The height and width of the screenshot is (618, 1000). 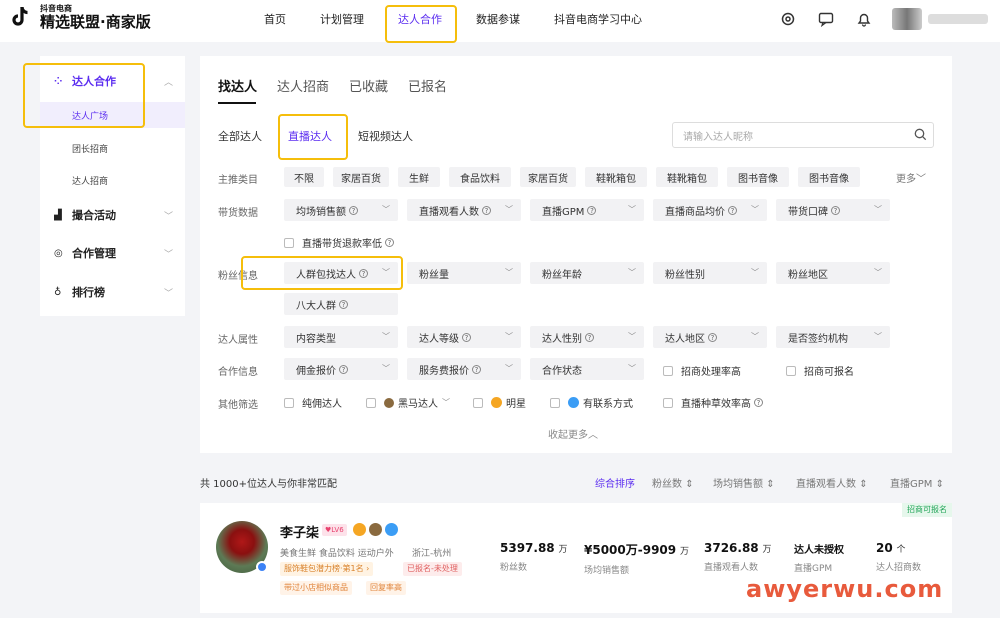 What do you see at coordinates (820, 370) in the screenshot?
I see `coop-checkbox: 招商可报名` at bounding box center [820, 370].